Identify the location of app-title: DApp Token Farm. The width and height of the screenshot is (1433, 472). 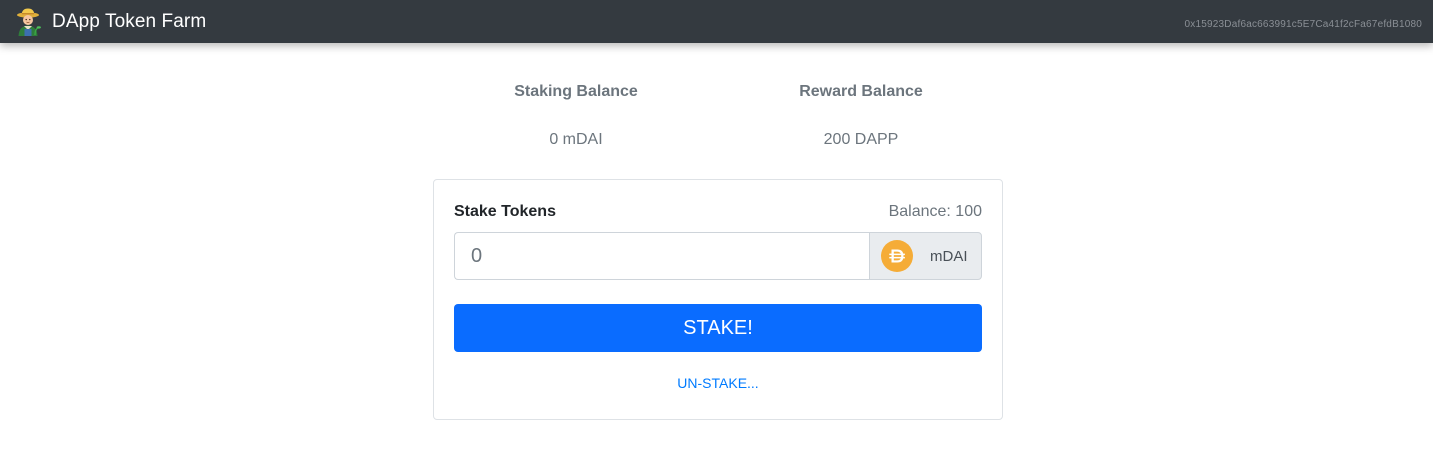
(129, 21).